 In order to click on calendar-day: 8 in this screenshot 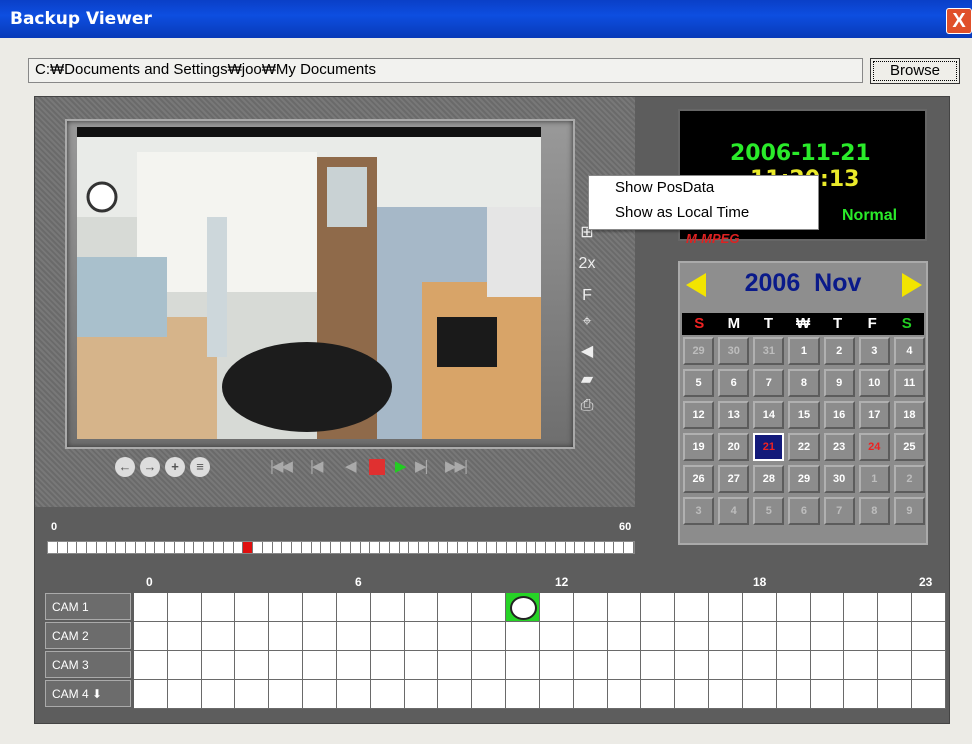, I will do `click(804, 383)`.